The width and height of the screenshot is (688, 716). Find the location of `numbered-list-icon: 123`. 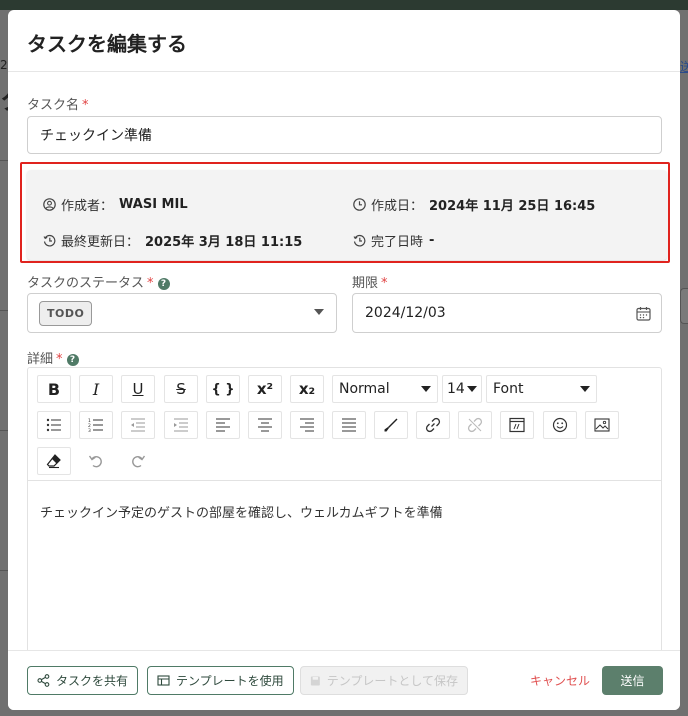

numbered-list-icon: 123 is located at coordinates (95, 425).